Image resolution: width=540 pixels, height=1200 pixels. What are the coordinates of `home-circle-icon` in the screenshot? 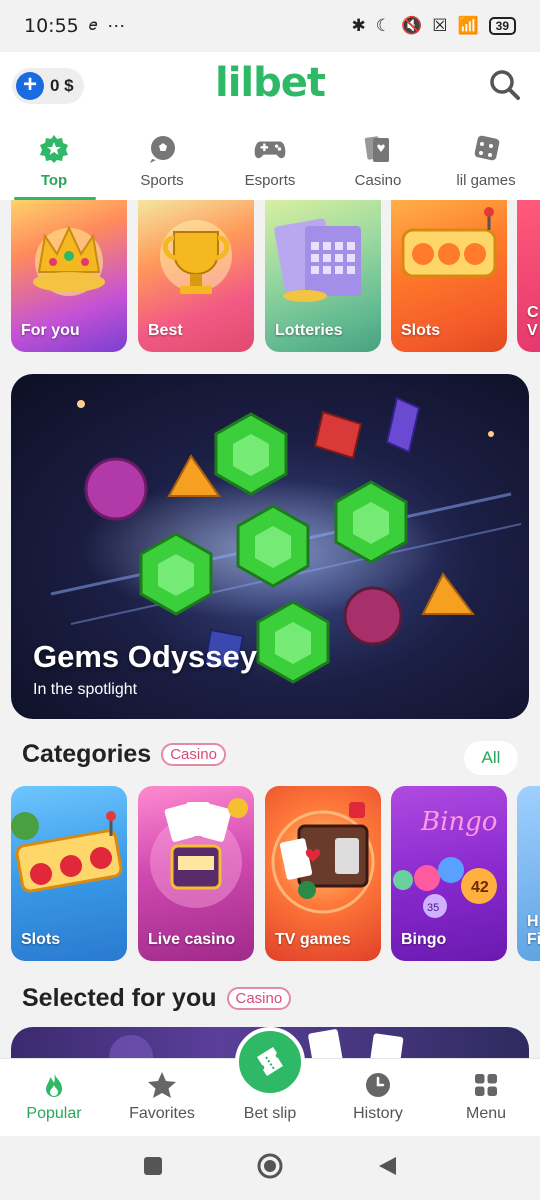 It's located at (270, 1165).